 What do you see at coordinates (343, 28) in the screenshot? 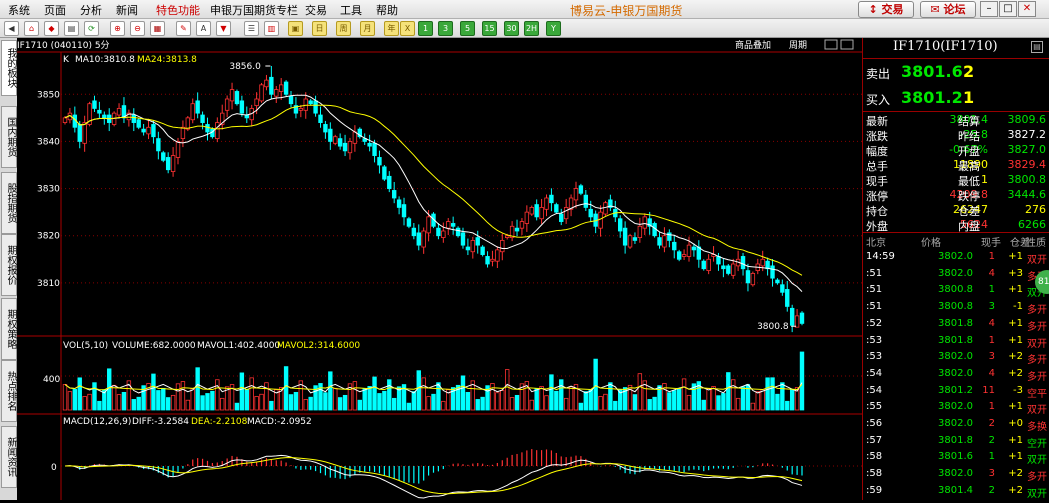
I see `period-button-1: 周` at bounding box center [343, 28].